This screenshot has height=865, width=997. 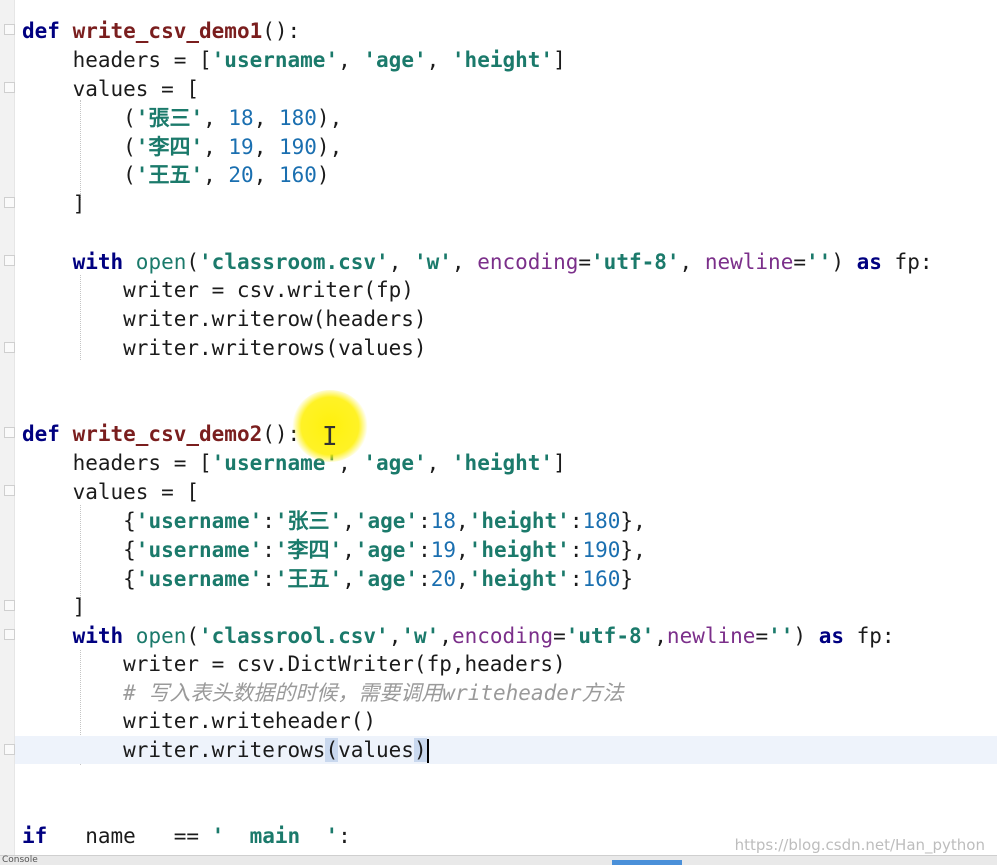 What do you see at coordinates (19, 860) in the screenshot?
I see `console-tab: Console` at bounding box center [19, 860].